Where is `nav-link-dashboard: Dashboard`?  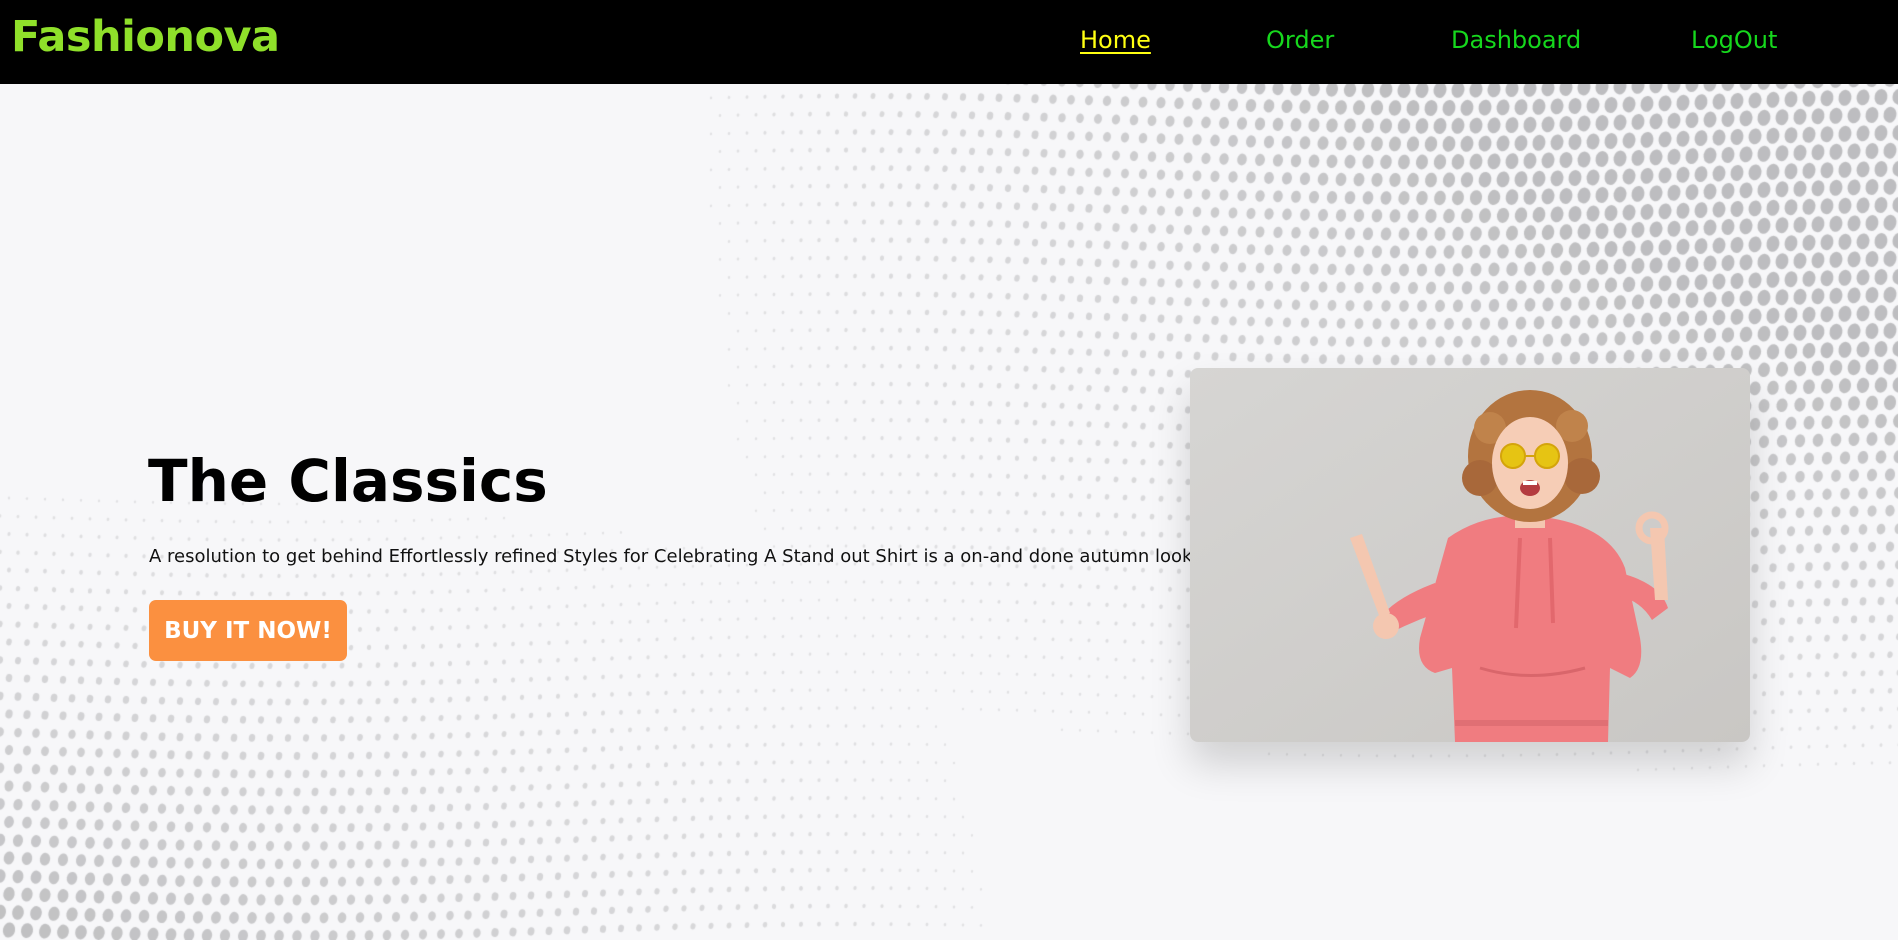 nav-link-dashboard: Dashboard is located at coordinates (1516, 40).